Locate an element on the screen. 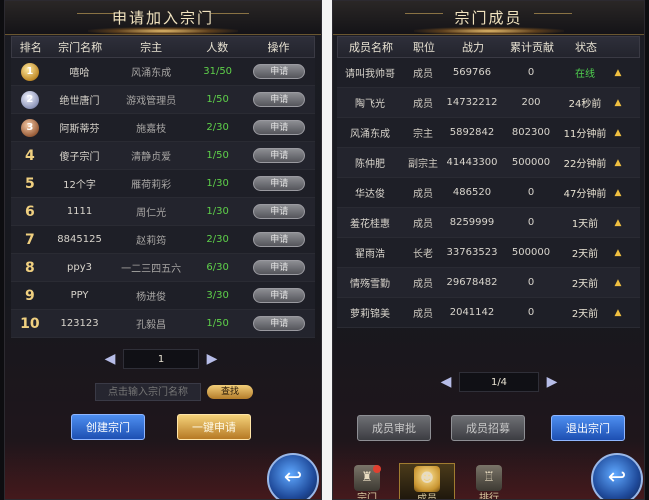 The image size is (649, 500). tab-members: ☻ 成员 is located at coordinates (427, 481).